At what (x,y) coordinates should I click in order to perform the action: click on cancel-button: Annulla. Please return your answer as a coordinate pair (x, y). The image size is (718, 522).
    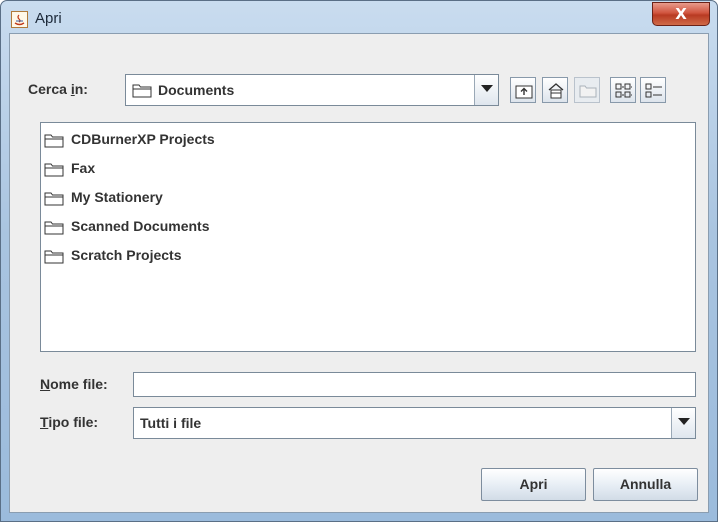
    Looking at the image, I should click on (645, 484).